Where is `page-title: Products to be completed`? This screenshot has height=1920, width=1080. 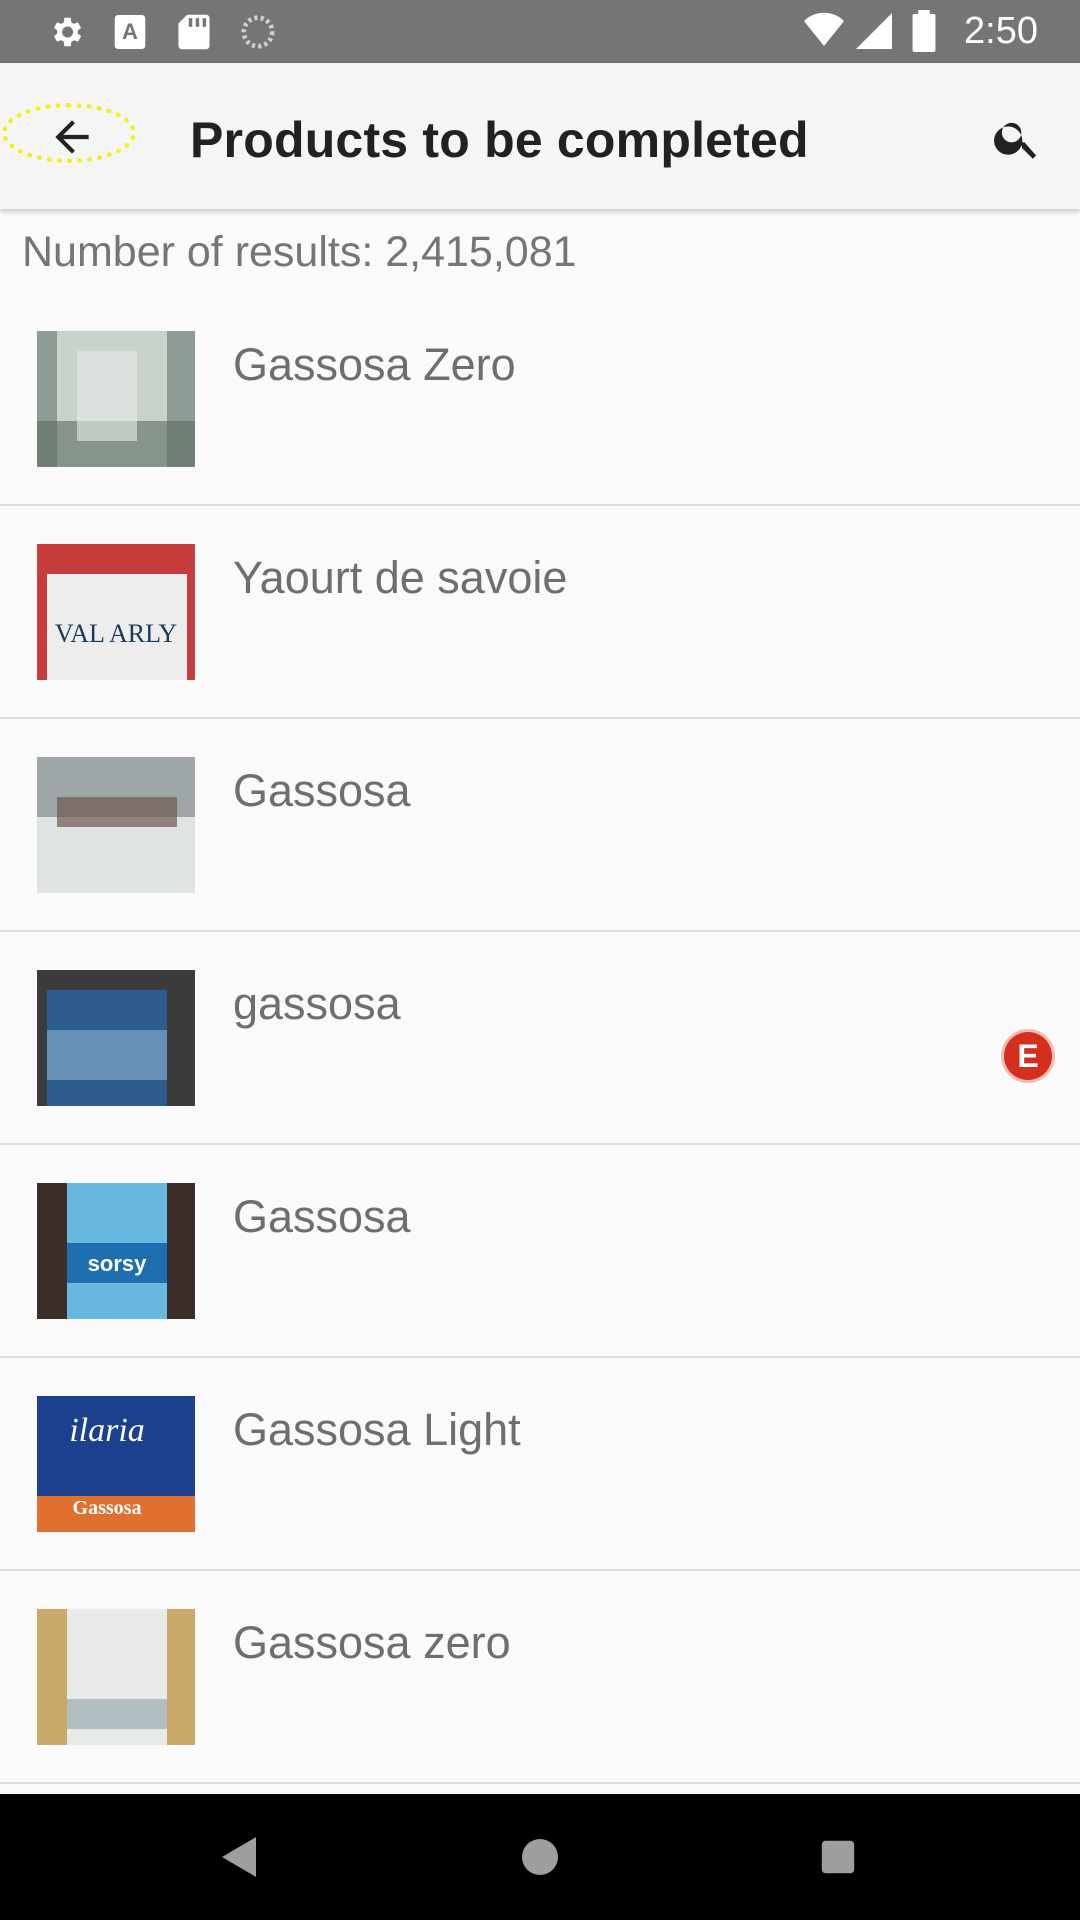 page-title: Products to be completed is located at coordinates (499, 140).